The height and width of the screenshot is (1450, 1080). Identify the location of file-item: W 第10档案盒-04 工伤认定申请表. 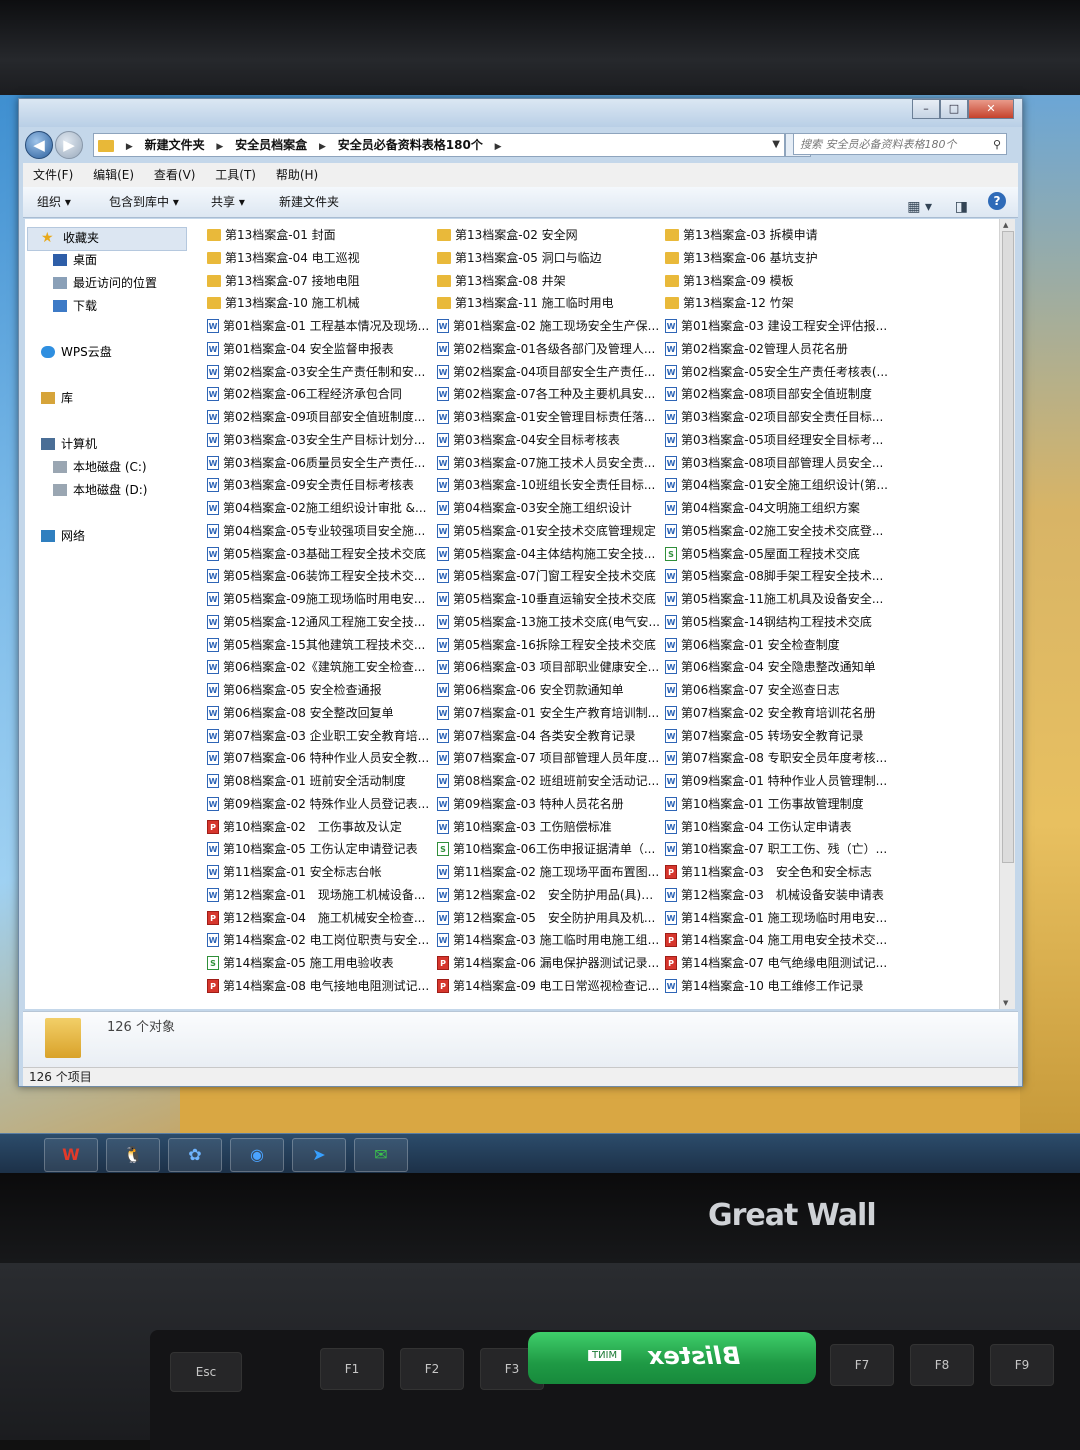
(778, 827).